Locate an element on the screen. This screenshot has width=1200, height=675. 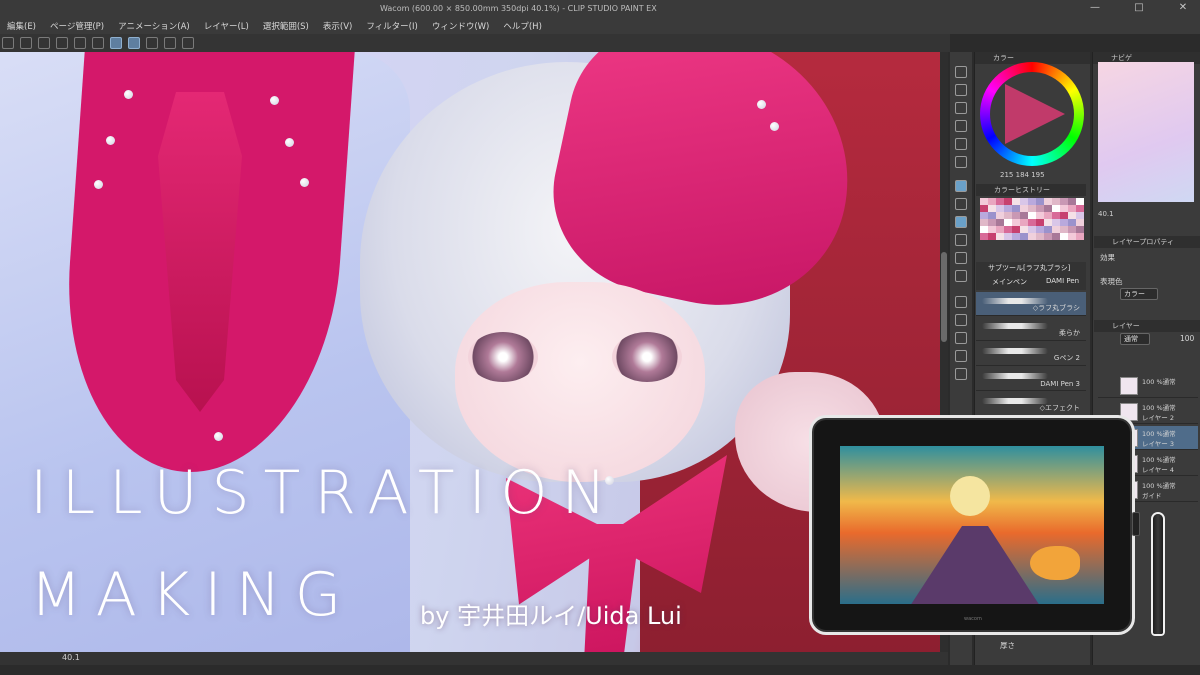
navigator-thumbnail is located at coordinates (1146, 132).